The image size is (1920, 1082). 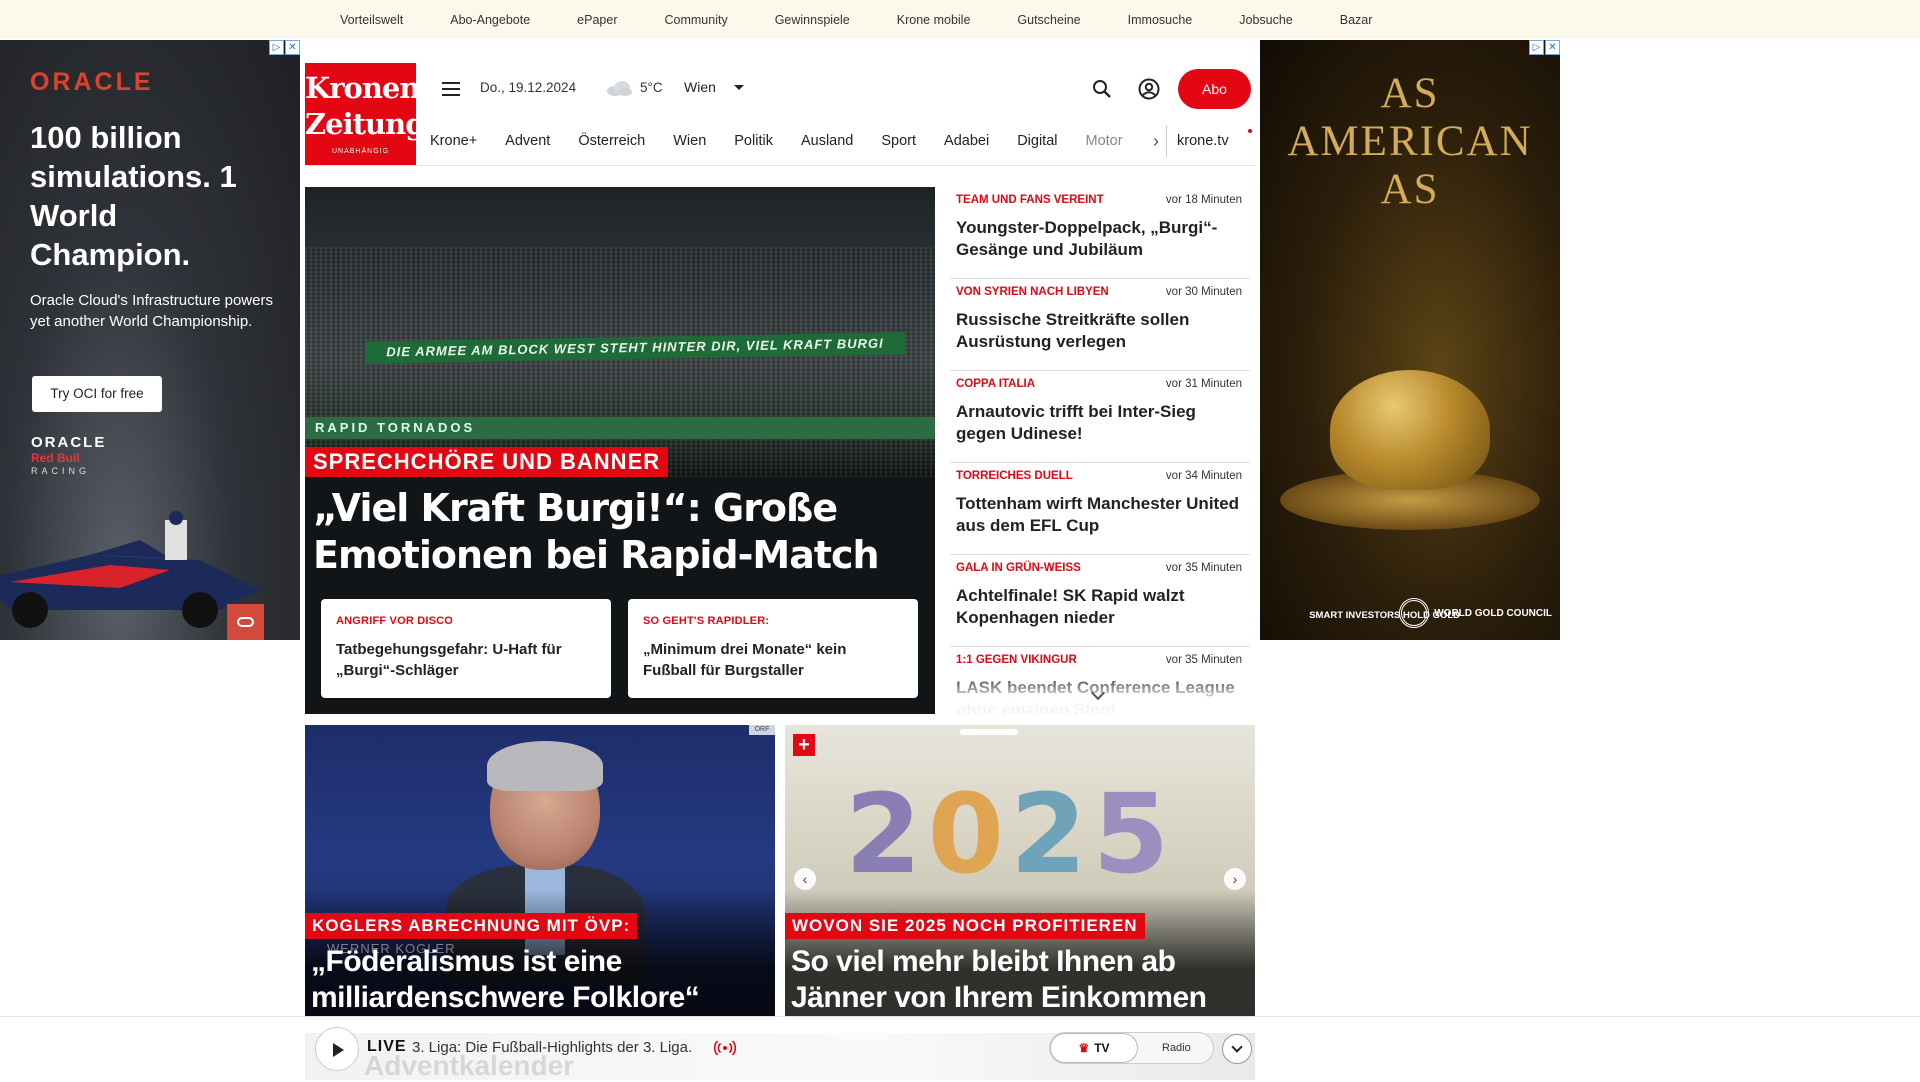 I want to click on expand-player-button, so click(x=1237, y=1049).